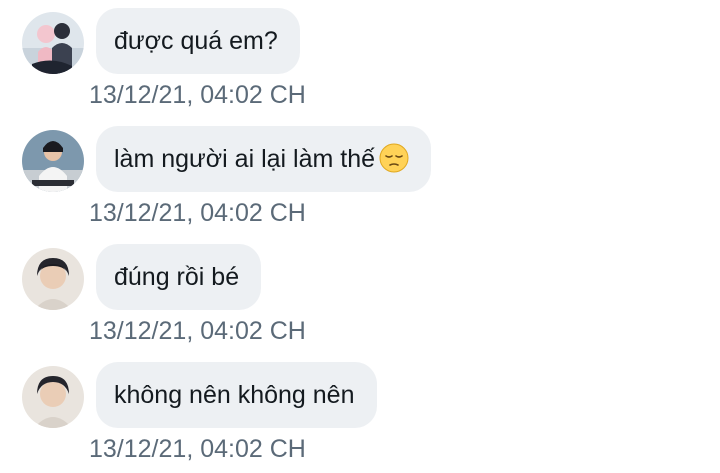 The image size is (720, 473). I want to click on pensive-face-icon, so click(394, 158).